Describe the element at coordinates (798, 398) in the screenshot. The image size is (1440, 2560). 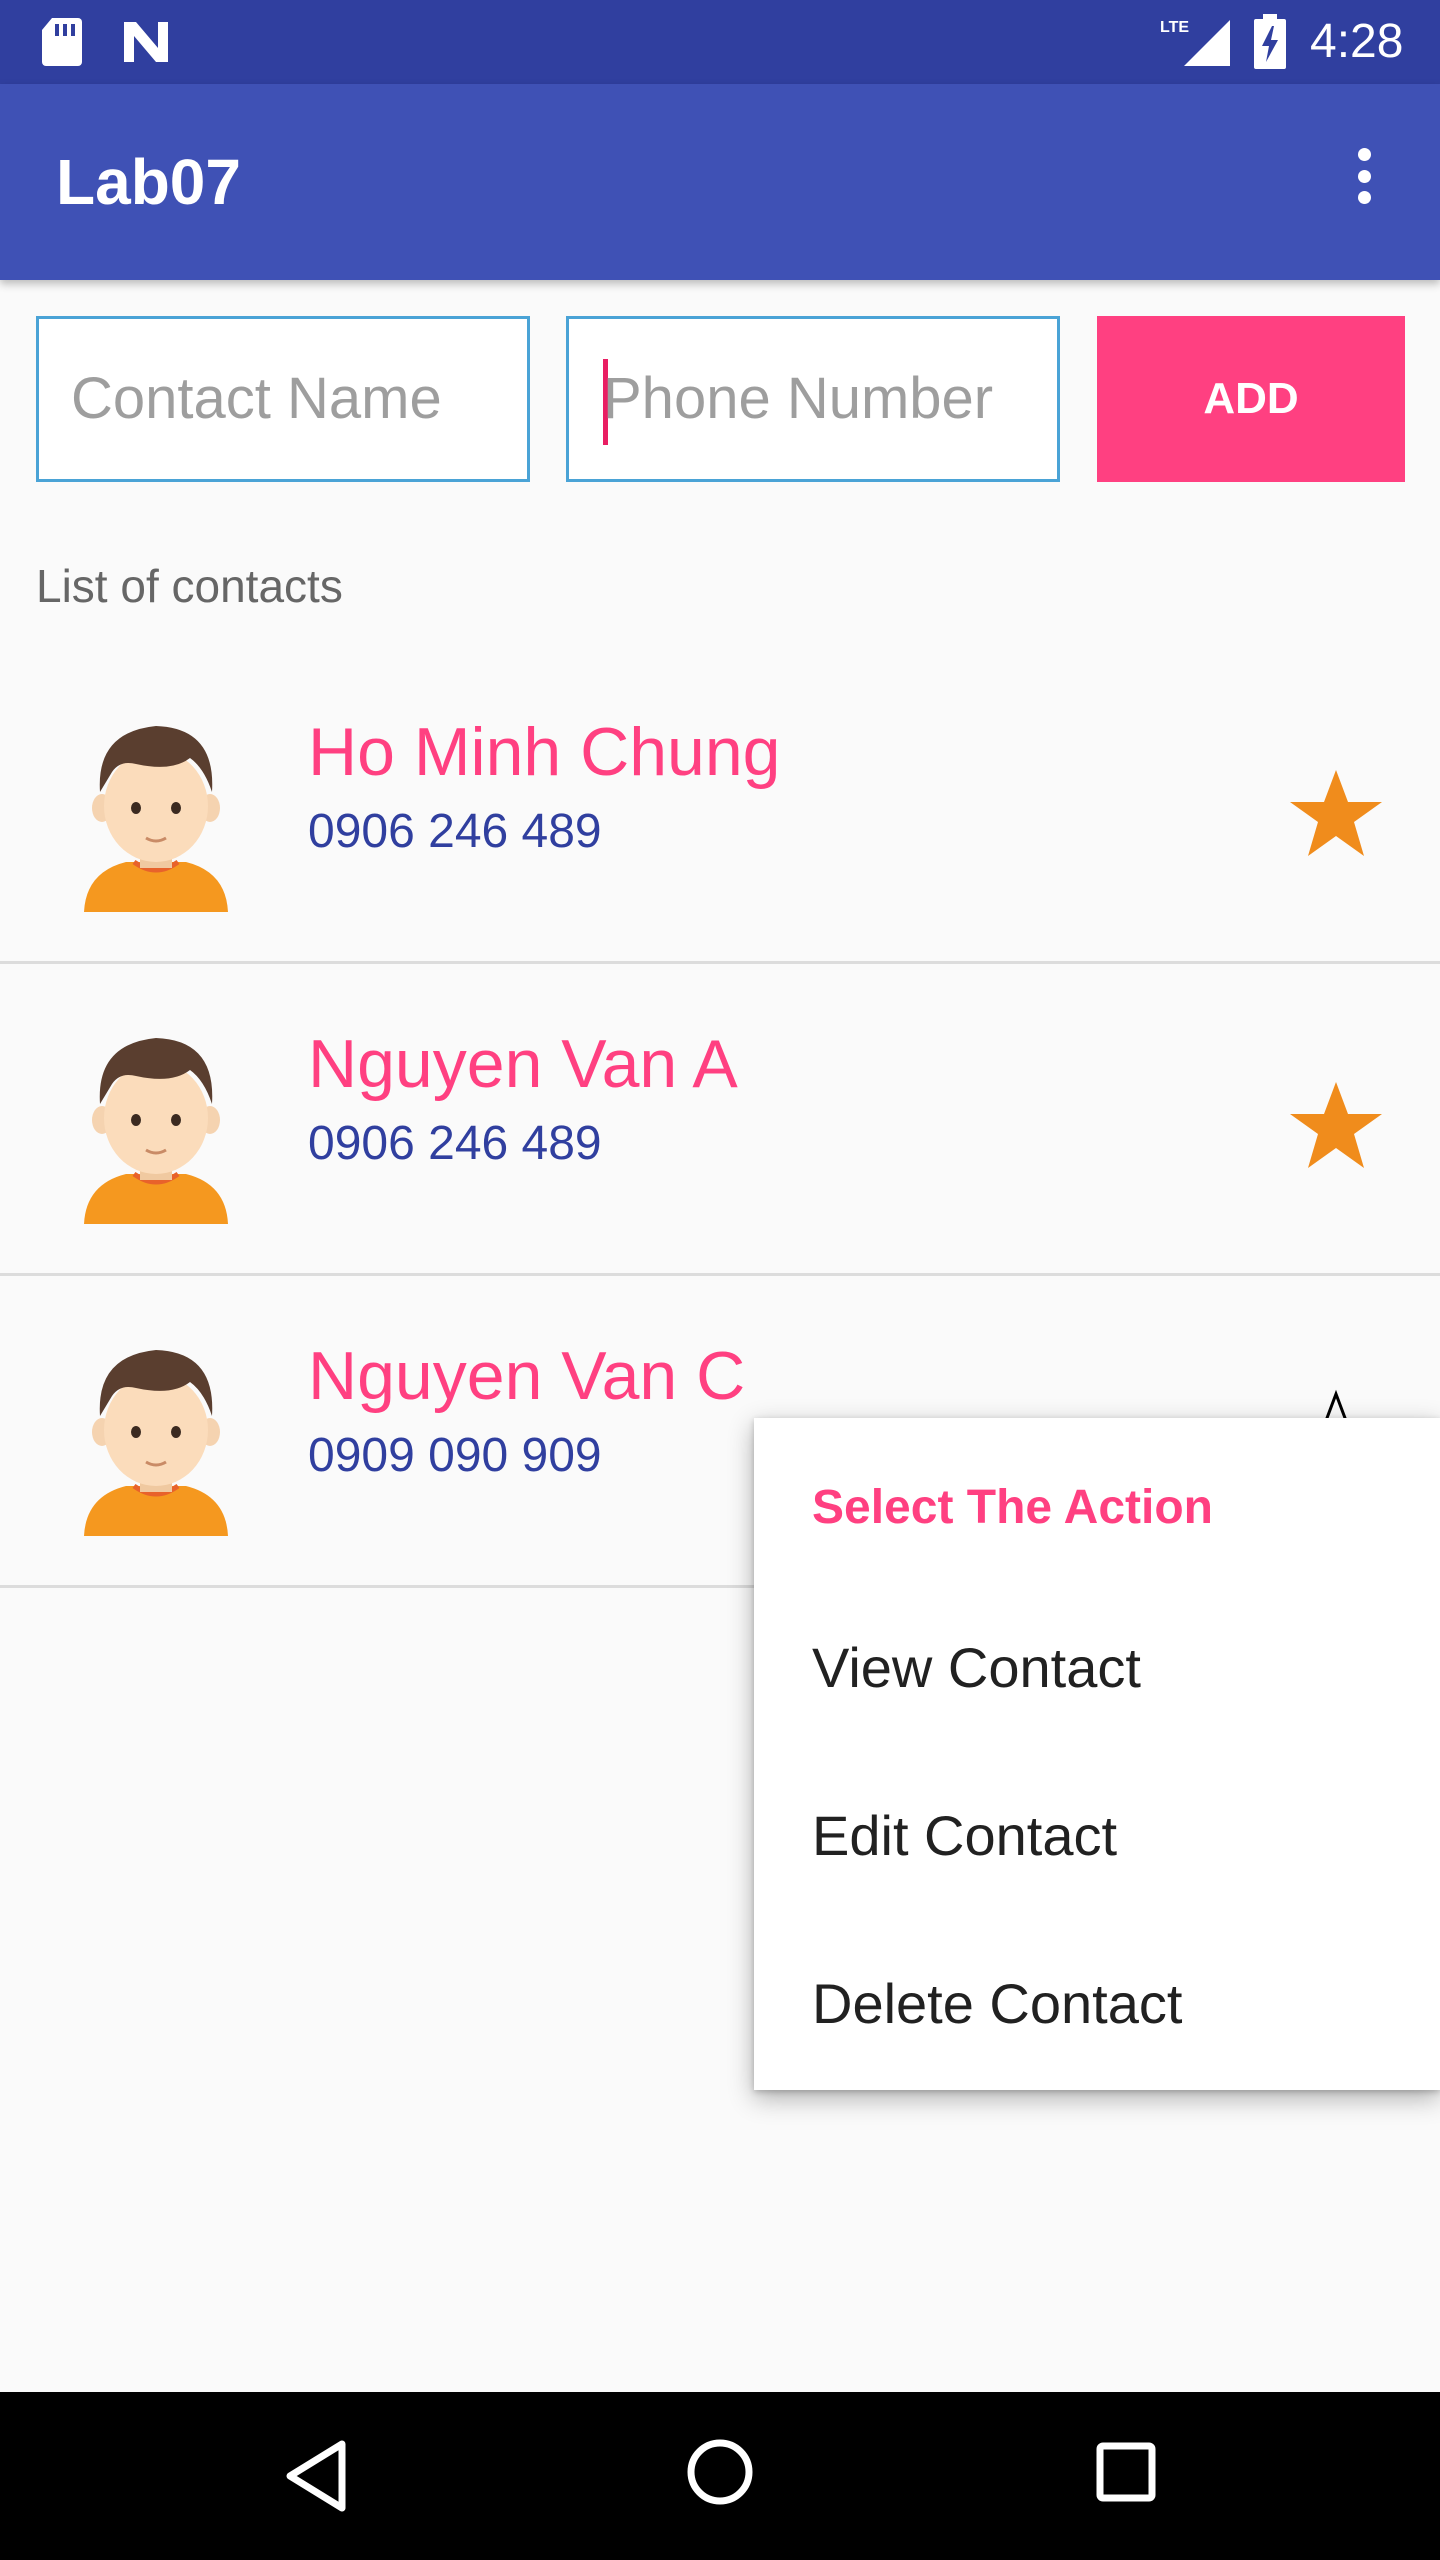
I see `phone-number-placeholder: Phone Number` at that location.